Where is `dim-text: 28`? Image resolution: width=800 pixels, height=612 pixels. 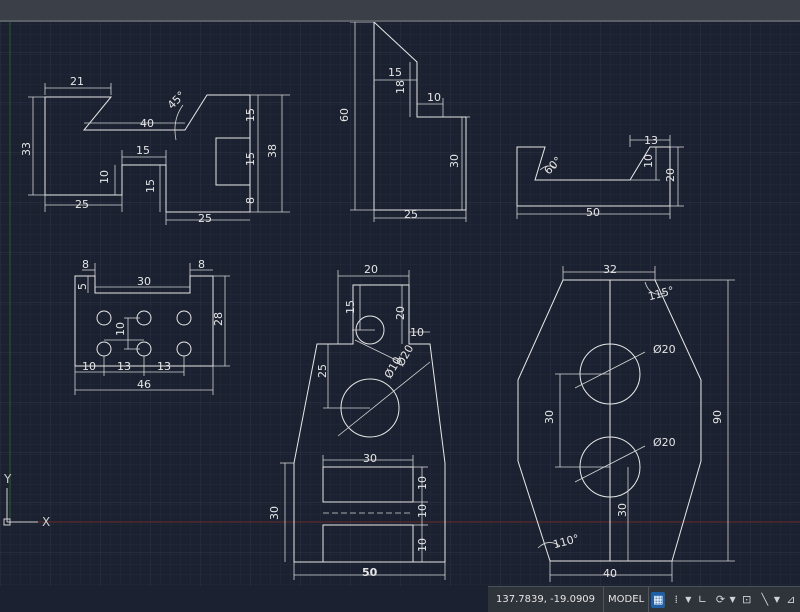
dim-text: 28 is located at coordinates (218, 319).